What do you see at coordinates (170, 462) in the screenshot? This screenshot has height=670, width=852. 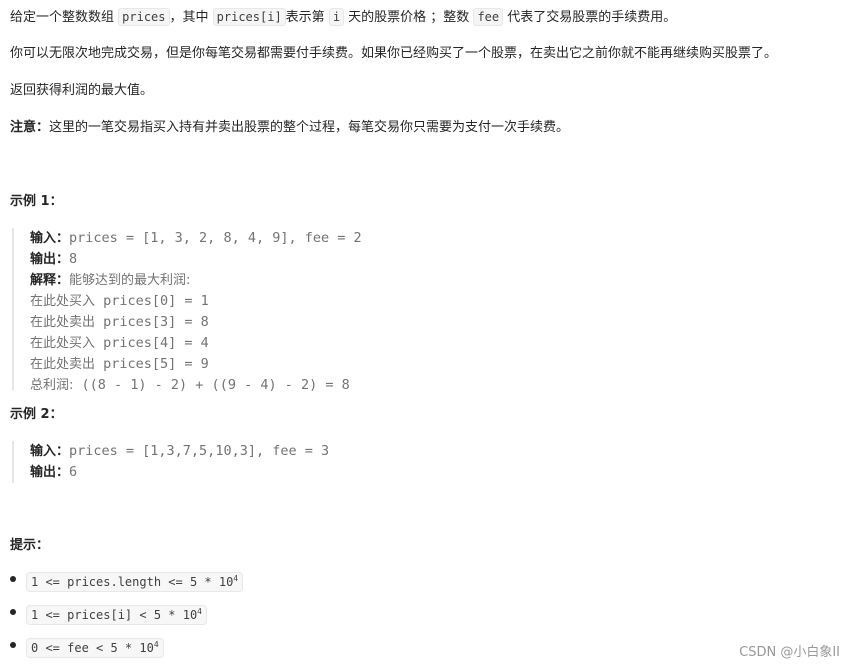 I see `example-2-block: 输入：prices = [1,3,7,5,10,3], fee = 3 输出：6` at bounding box center [170, 462].